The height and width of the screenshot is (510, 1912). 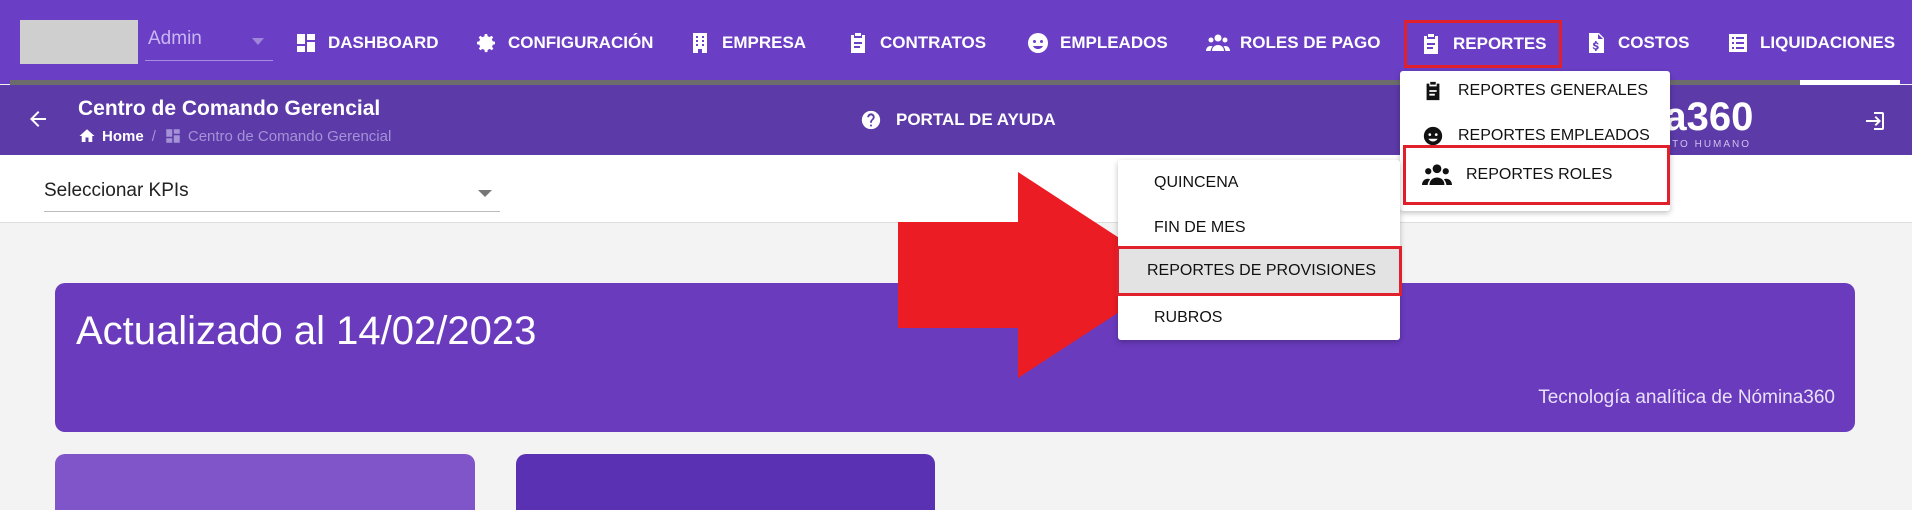 What do you see at coordinates (175, 39) in the screenshot?
I see `user-name: Admin` at bounding box center [175, 39].